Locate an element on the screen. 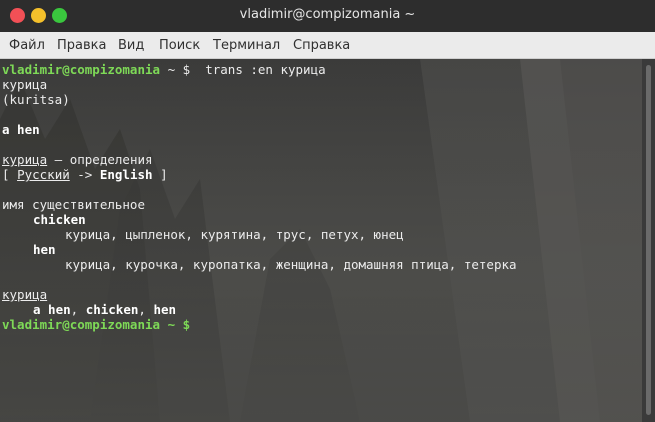 The width and height of the screenshot is (655, 422). example-part: chicken is located at coordinates (112, 309).